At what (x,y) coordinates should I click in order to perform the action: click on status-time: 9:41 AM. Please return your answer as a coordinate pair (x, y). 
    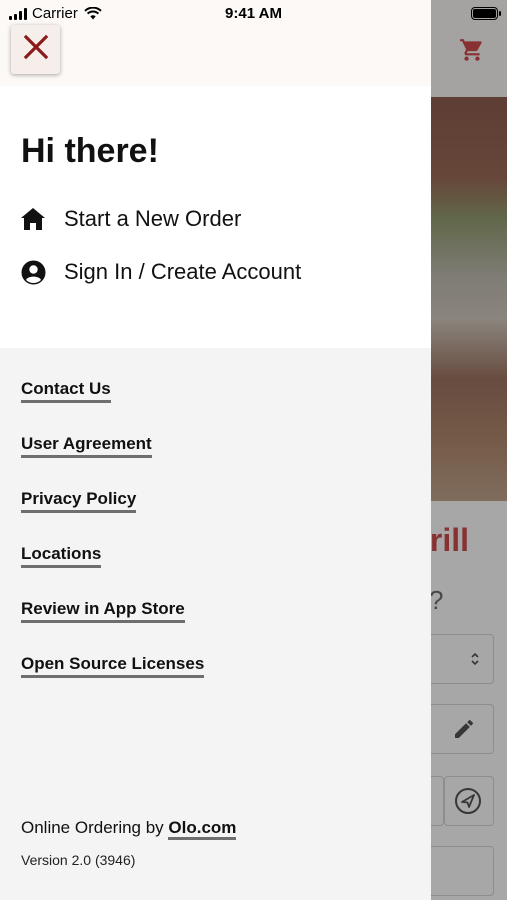
    Looking at the image, I should click on (253, 13).